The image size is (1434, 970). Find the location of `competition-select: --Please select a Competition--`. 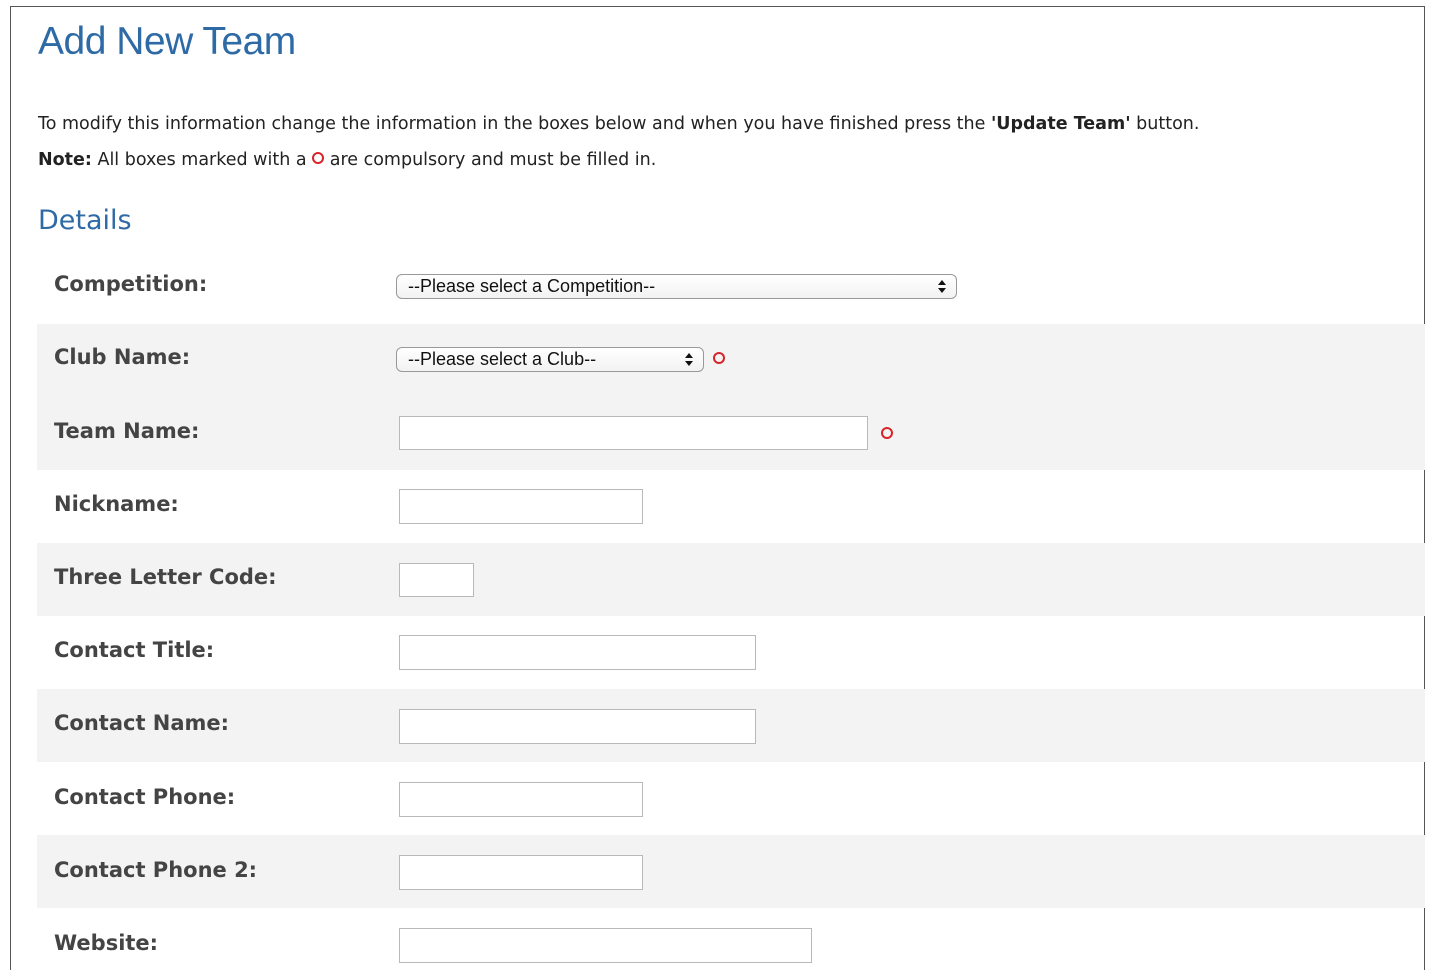

competition-select: --Please select a Competition-- is located at coordinates (676, 286).